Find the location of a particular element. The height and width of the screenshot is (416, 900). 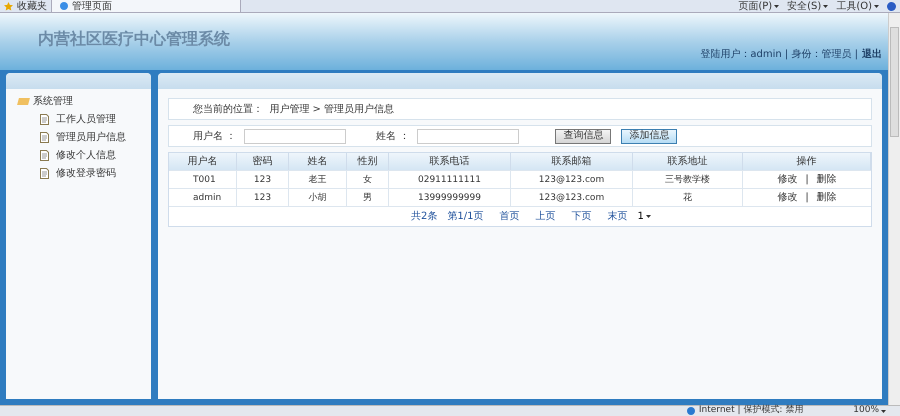

table-cell: 老王 is located at coordinates (318, 179).